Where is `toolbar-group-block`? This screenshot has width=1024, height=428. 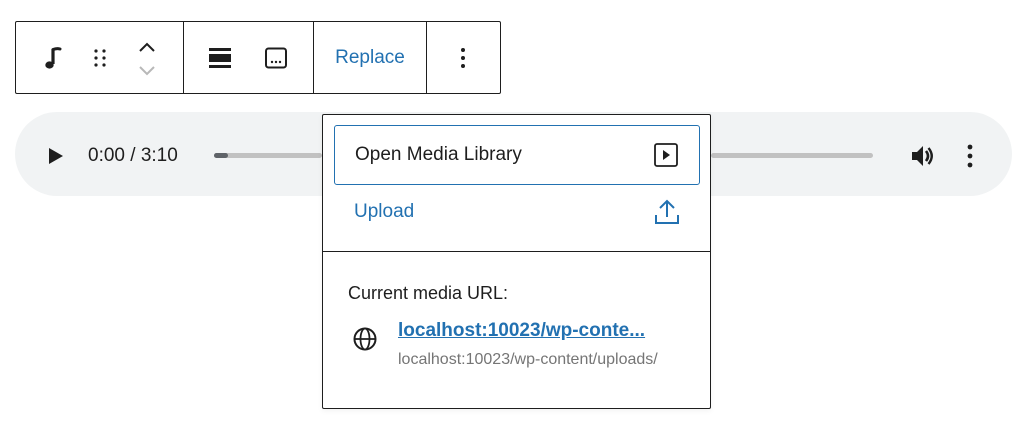 toolbar-group-block is located at coordinates (100, 57).